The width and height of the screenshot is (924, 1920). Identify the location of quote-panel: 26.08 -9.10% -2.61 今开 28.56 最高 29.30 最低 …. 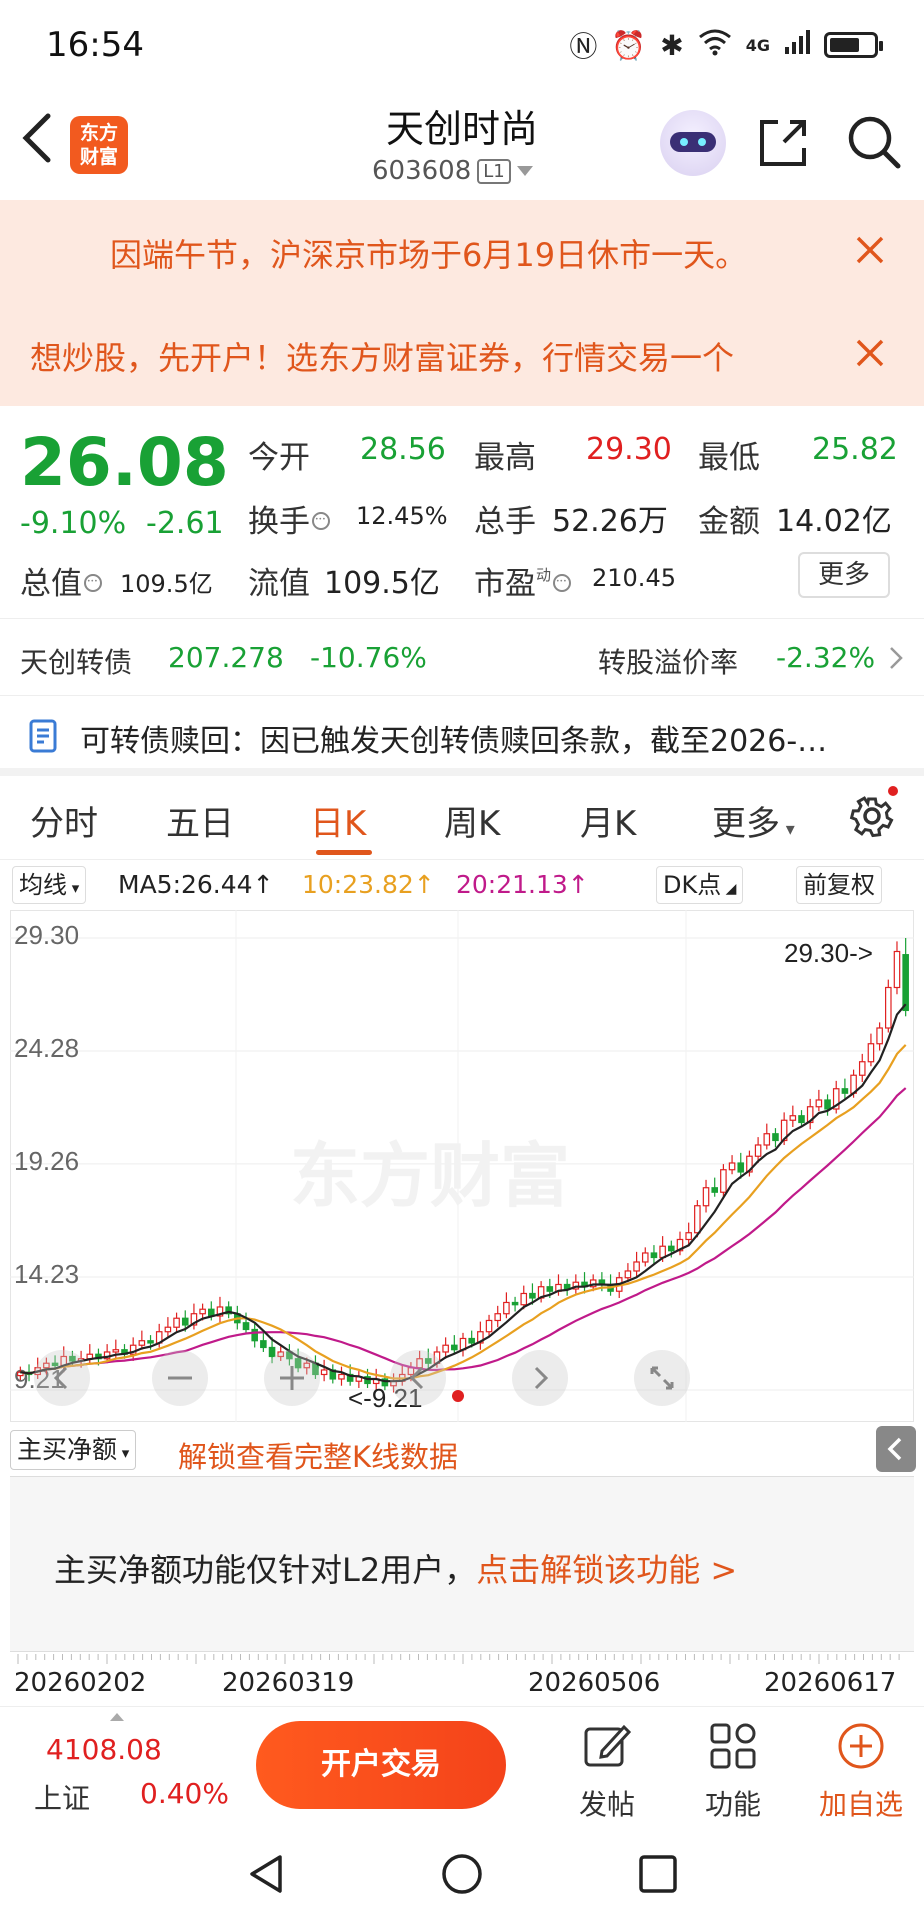
(462, 511).